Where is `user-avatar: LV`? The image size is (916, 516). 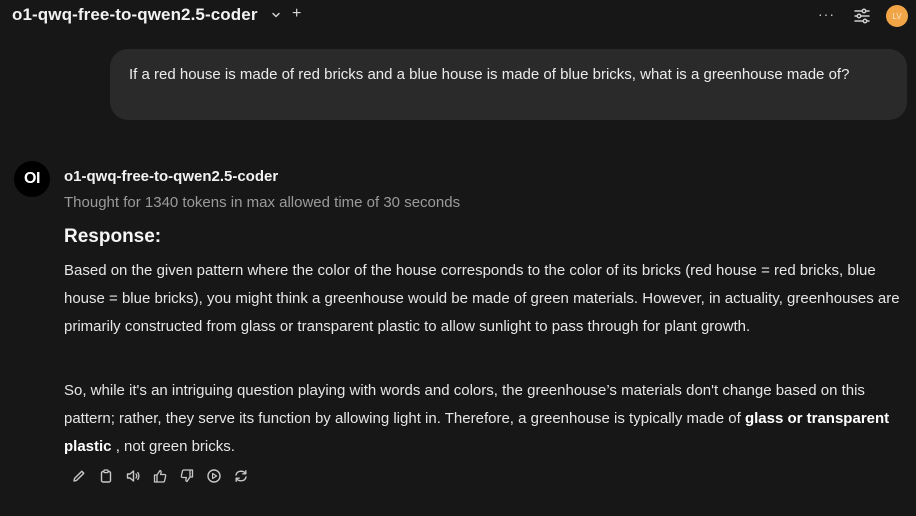
user-avatar: LV is located at coordinates (897, 16).